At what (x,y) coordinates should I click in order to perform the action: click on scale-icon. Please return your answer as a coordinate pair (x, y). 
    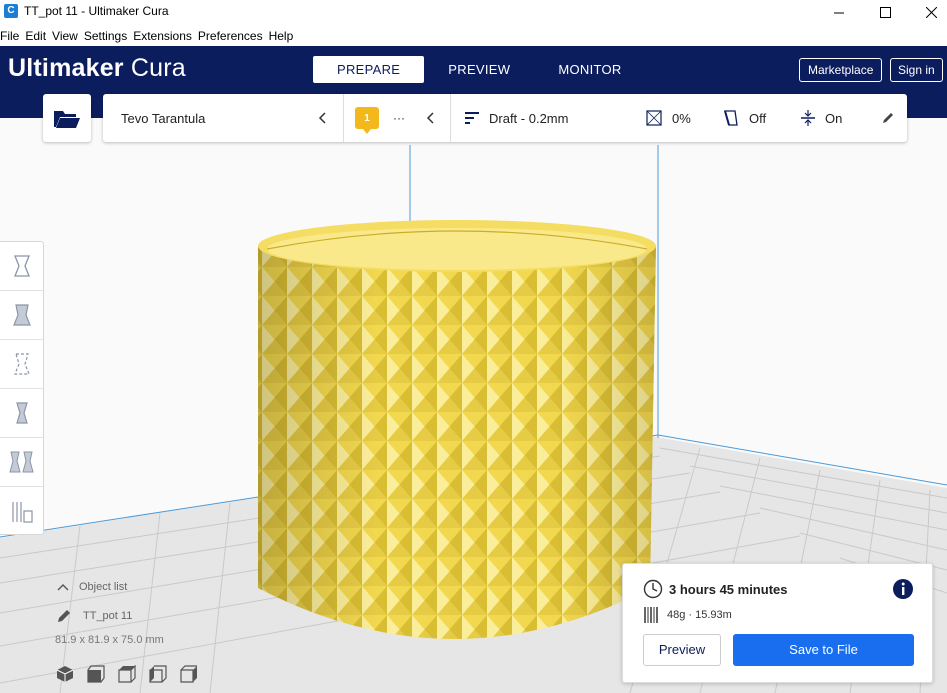
    Looking at the image, I should click on (21, 315).